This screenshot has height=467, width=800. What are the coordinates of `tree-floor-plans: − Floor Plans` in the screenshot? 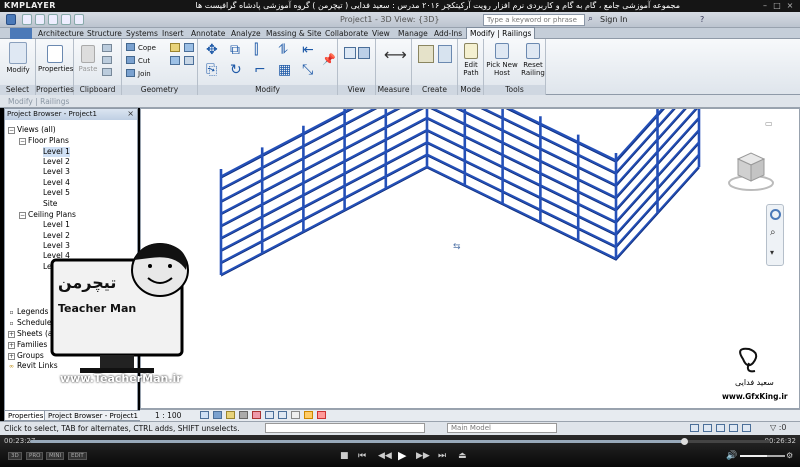 It's located at (44, 141).